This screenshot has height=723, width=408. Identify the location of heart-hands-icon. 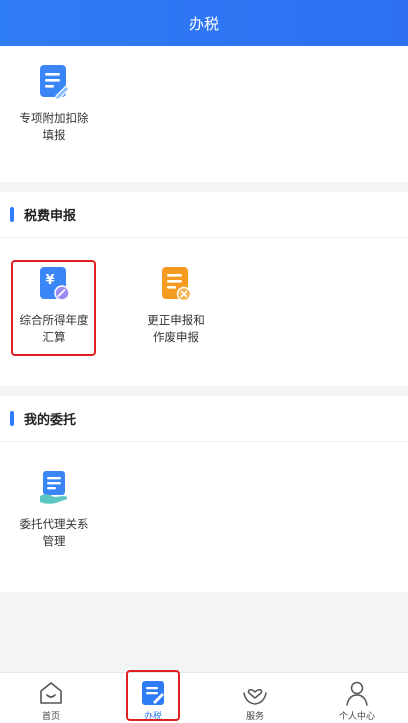
(255, 693).